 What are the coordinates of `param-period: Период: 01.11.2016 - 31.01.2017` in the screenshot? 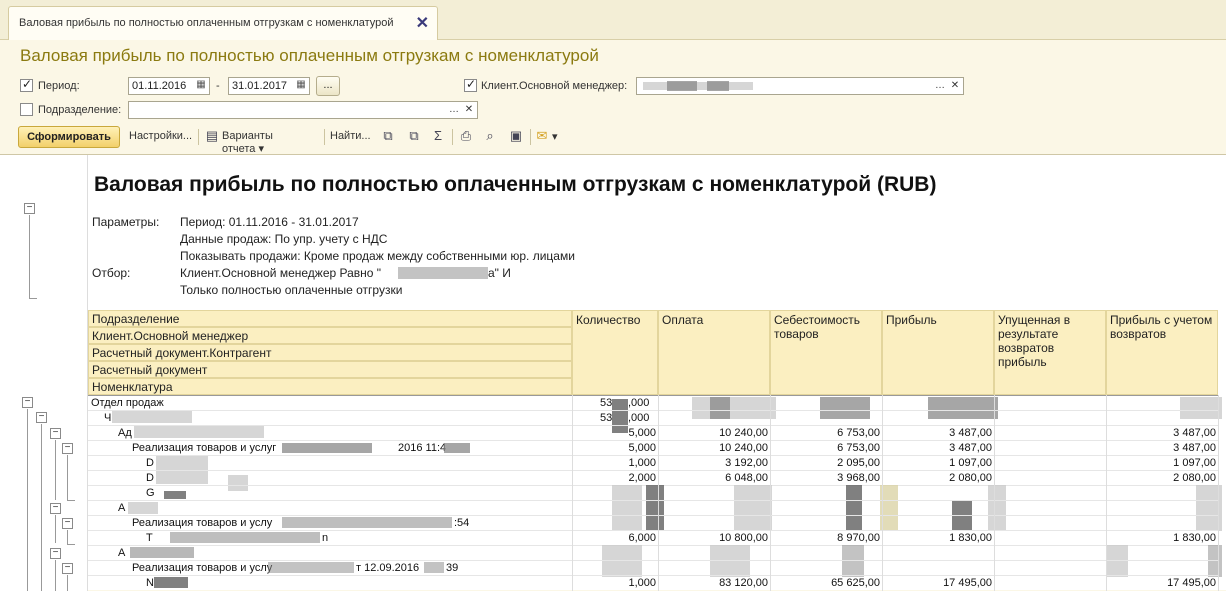 It's located at (269, 222).